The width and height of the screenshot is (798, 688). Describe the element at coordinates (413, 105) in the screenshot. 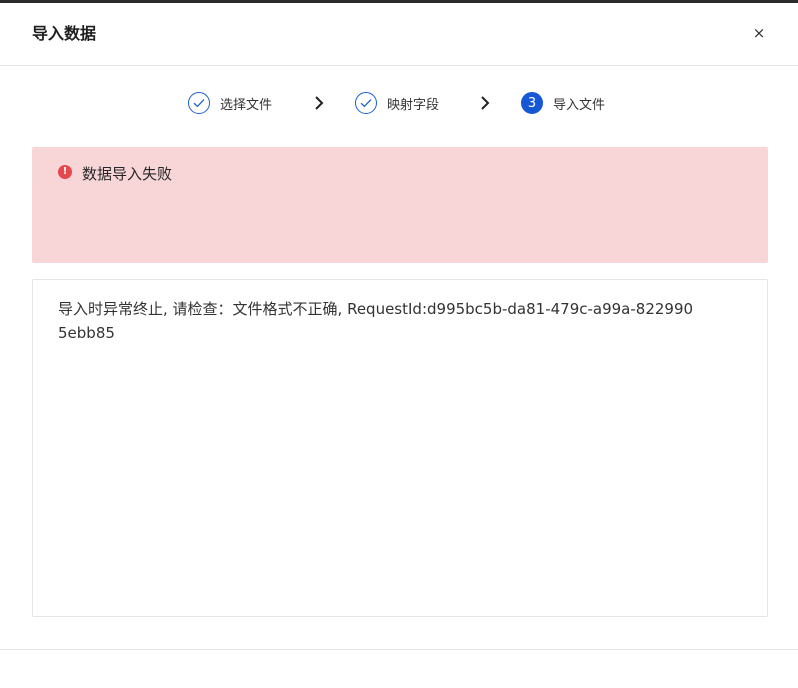

I see `step-label: 映射字段` at that location.